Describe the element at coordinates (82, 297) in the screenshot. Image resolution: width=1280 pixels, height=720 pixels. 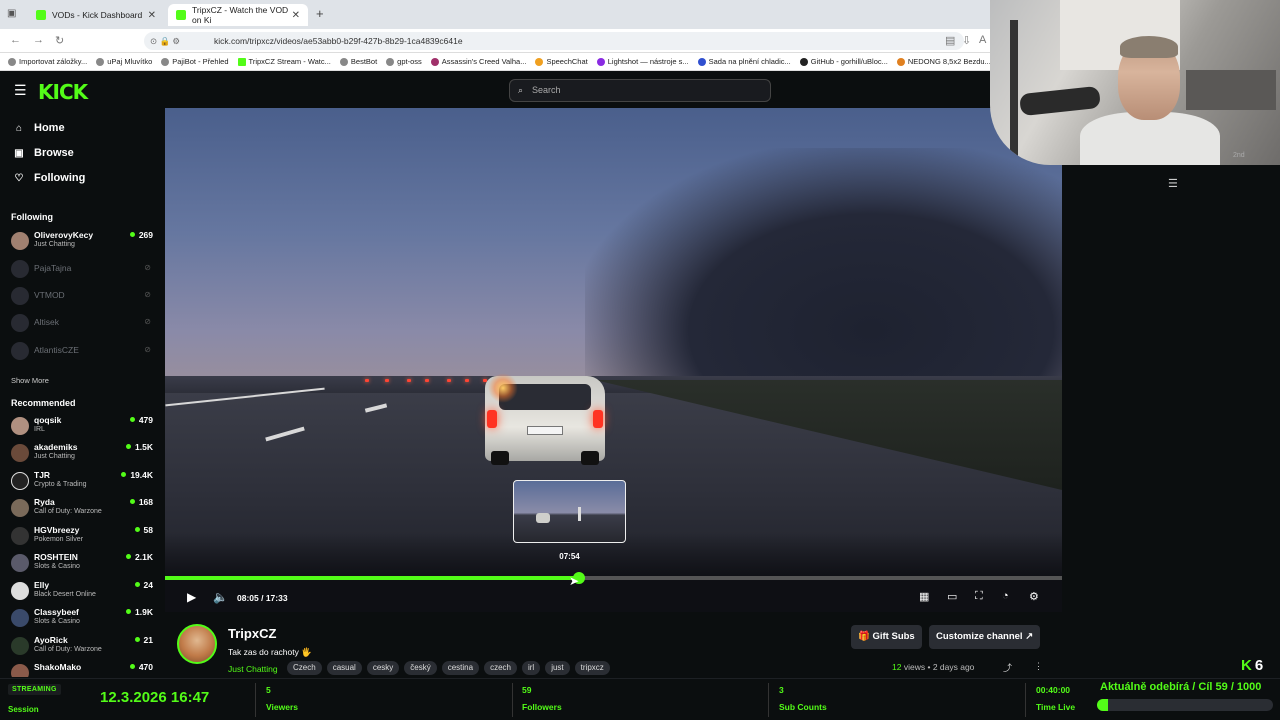
I see `following-channel: VTMOD ⊘` at that location.